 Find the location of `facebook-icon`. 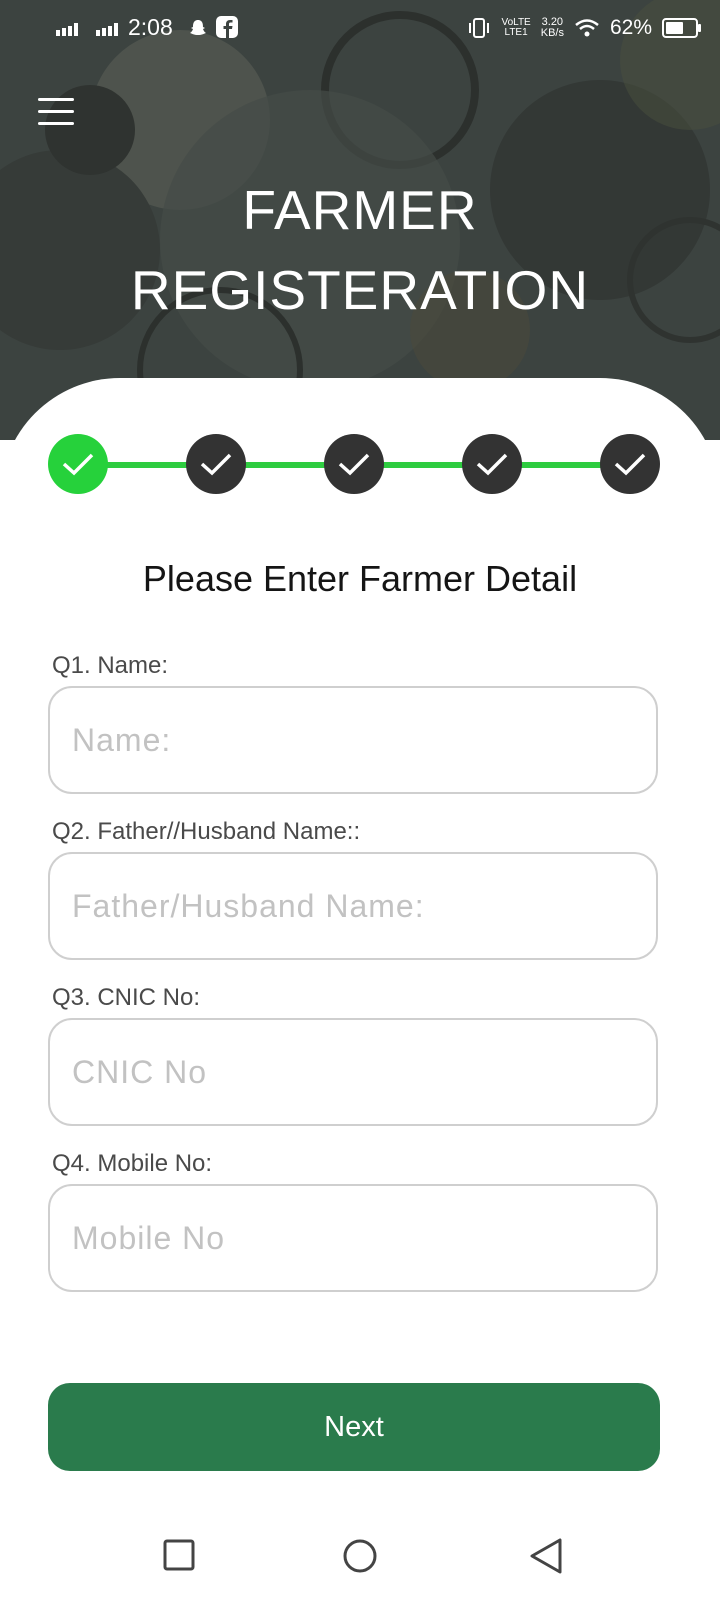

facebook-icon is located at coordinates (227, 27).